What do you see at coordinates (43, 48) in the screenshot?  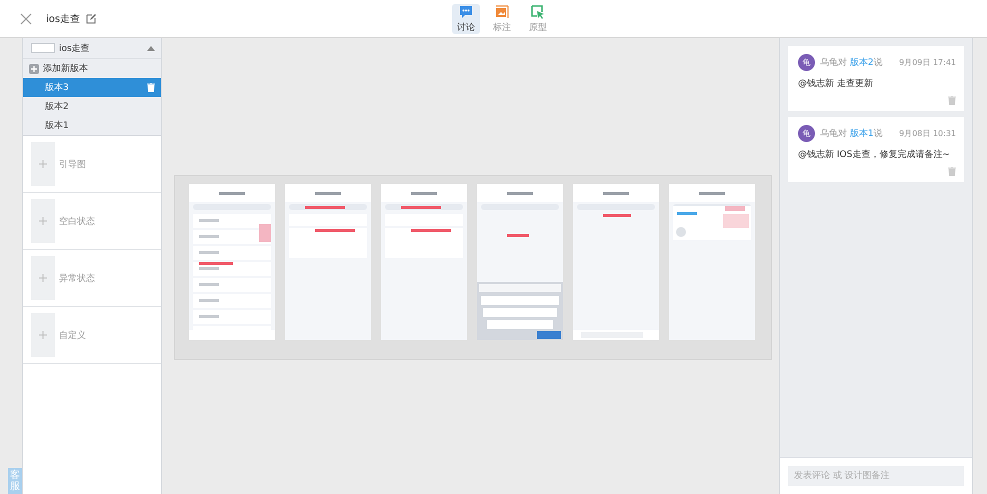 I see `project-thumbnail` at bounding box center [43, 48].